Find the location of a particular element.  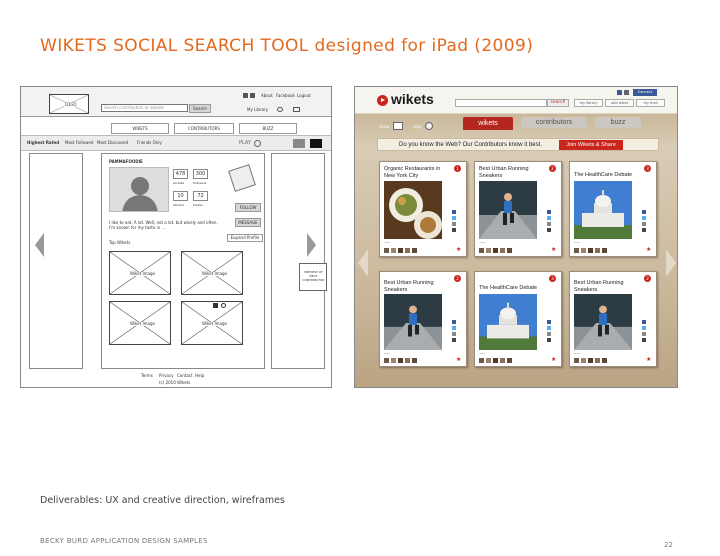

bell-icon is located at coordinates (280, 109).